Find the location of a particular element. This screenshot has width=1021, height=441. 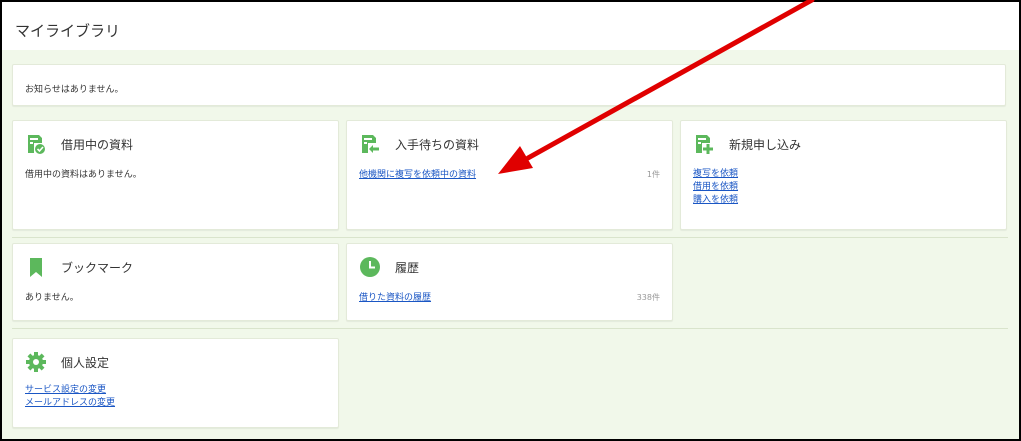

notice-text: お知らせはありません。 is located at coordinates (74, 90).